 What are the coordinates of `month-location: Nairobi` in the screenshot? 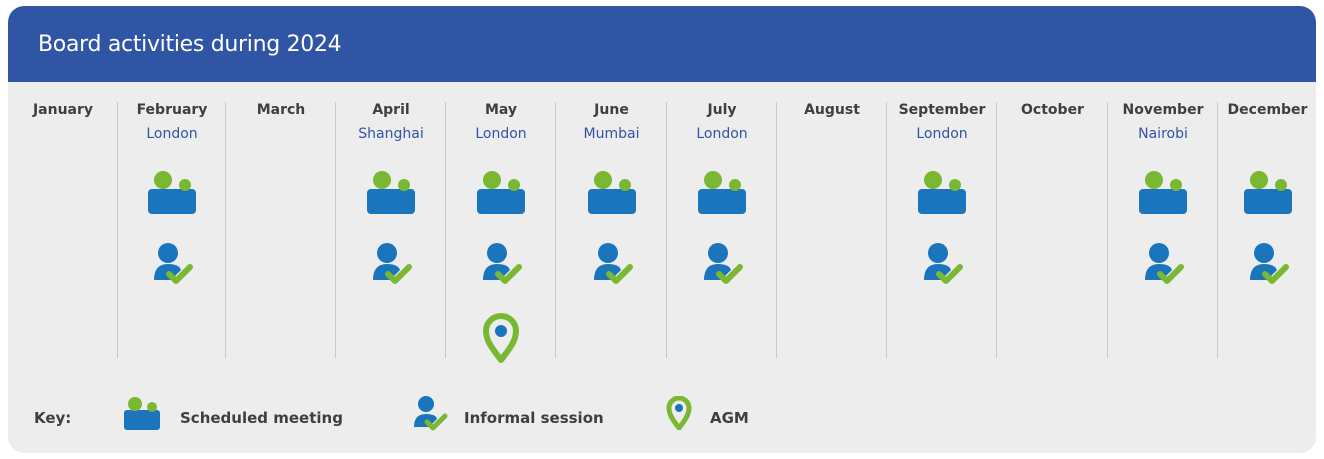 It's located at (1163, 134).